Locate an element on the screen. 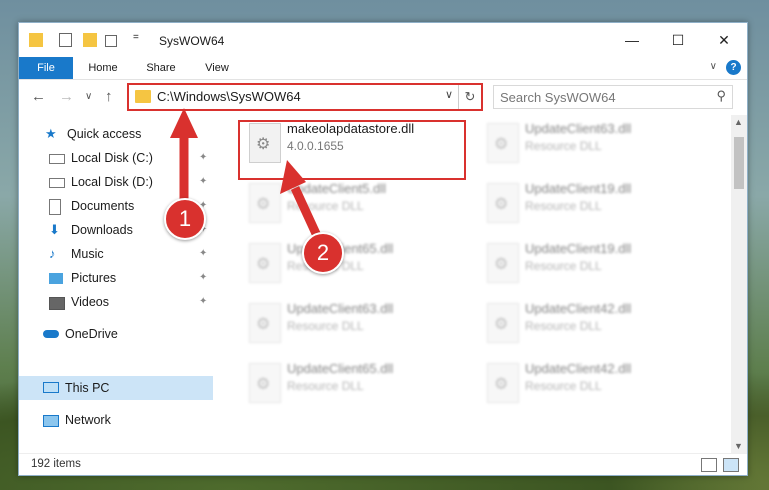 This screenshot has width=769, height=490. callout-badge-2: 2 is located at coordinates (323, 253).